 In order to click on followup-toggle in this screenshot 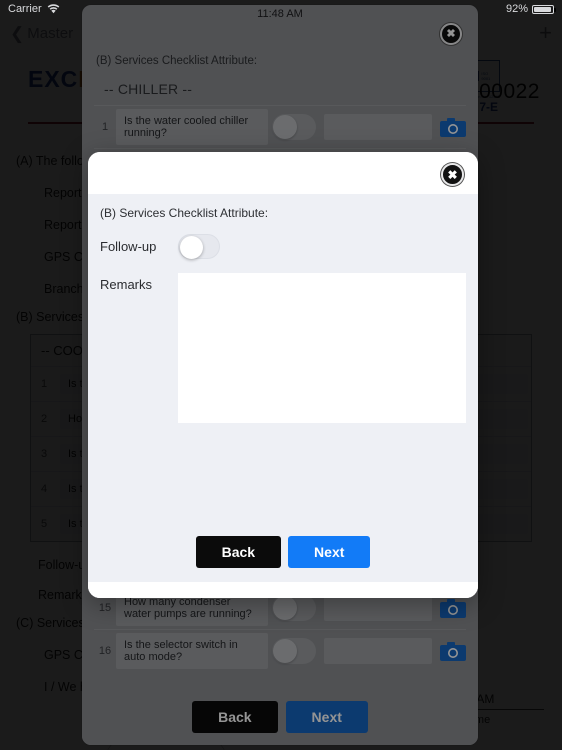, I will do `click(199, 246)`.